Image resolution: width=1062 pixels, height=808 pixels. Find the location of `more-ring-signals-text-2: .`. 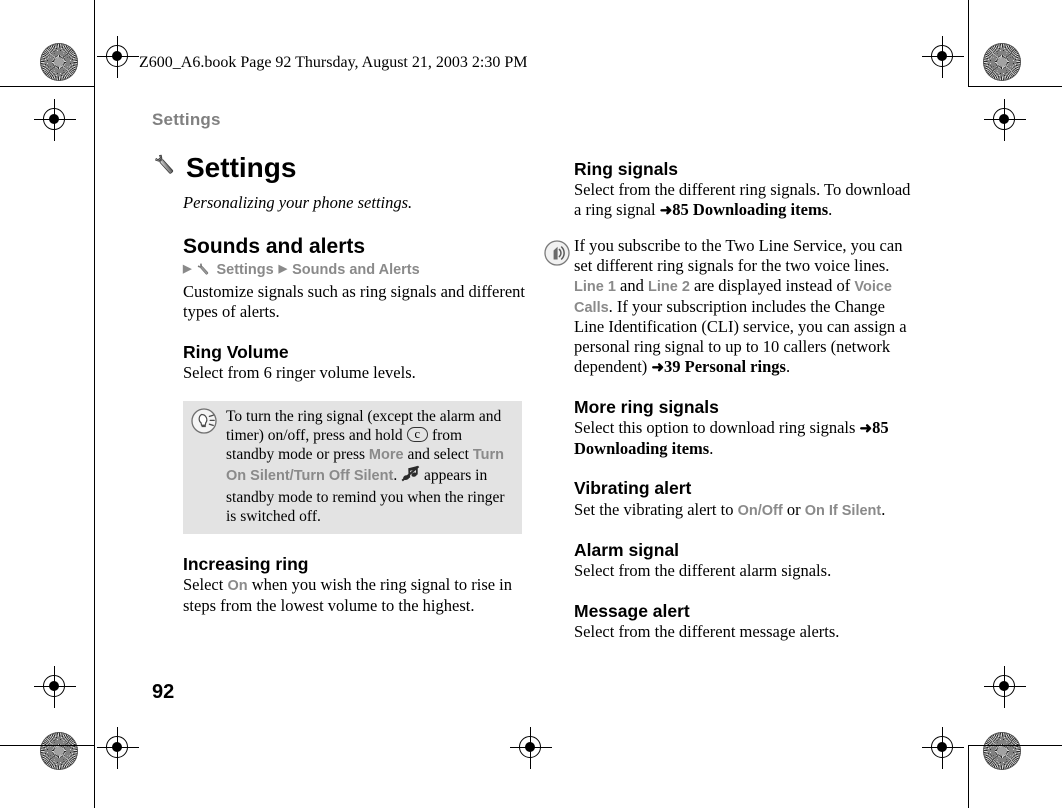

more-ring-signals-text-2: . is located at coordinates (711, 448).